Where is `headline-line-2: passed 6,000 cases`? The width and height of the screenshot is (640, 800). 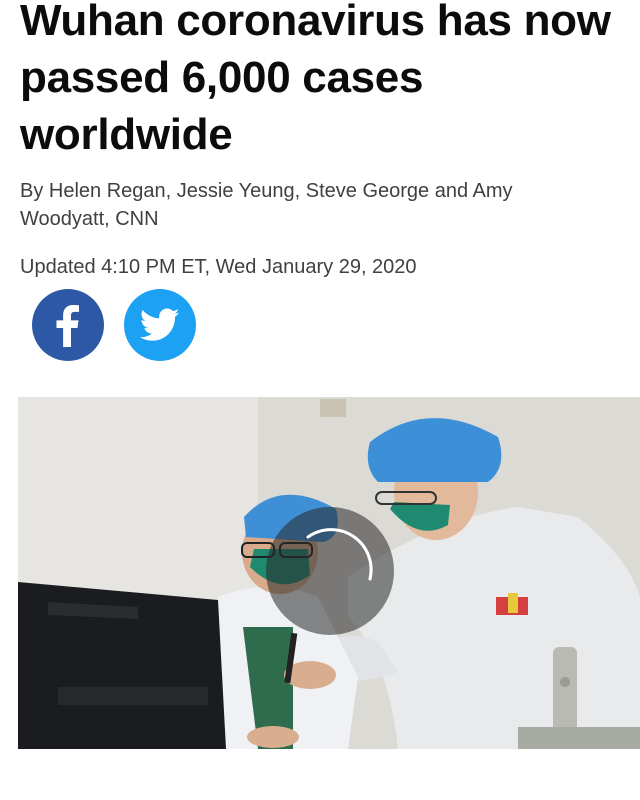
headline-line-2: passed 6,000 cases is located at coordinates (222, 77).